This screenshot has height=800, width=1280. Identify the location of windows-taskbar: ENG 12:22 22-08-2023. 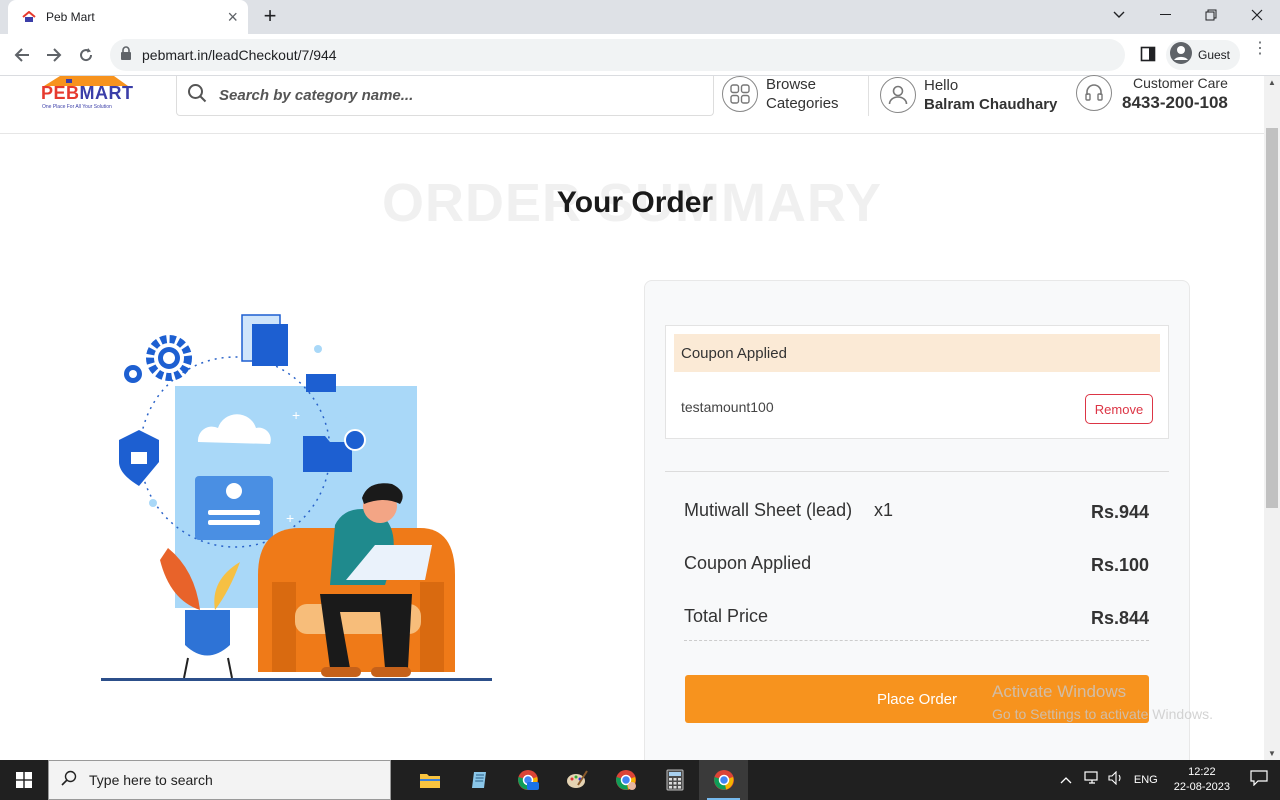
(640, 780).